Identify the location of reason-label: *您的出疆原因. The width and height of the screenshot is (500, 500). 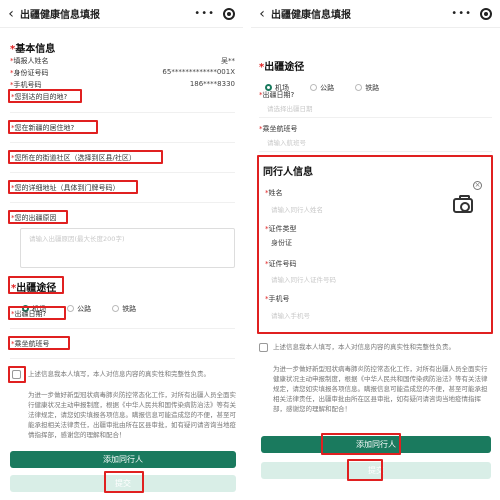
(34, 218).